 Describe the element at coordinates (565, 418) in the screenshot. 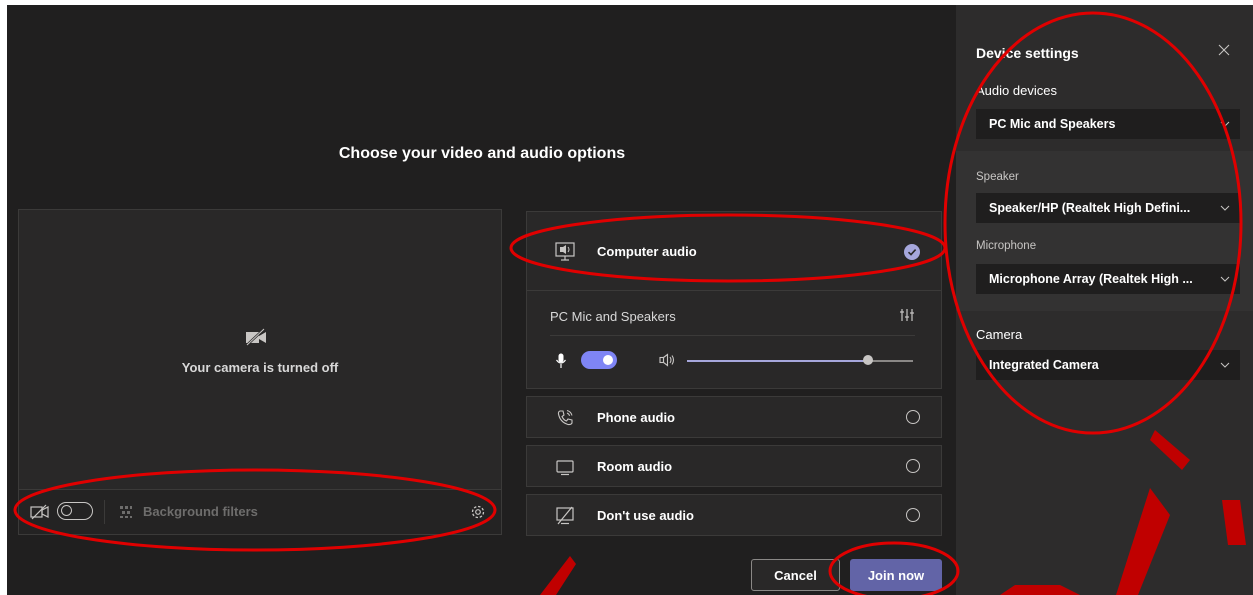

I see `phone-icon` at that location.